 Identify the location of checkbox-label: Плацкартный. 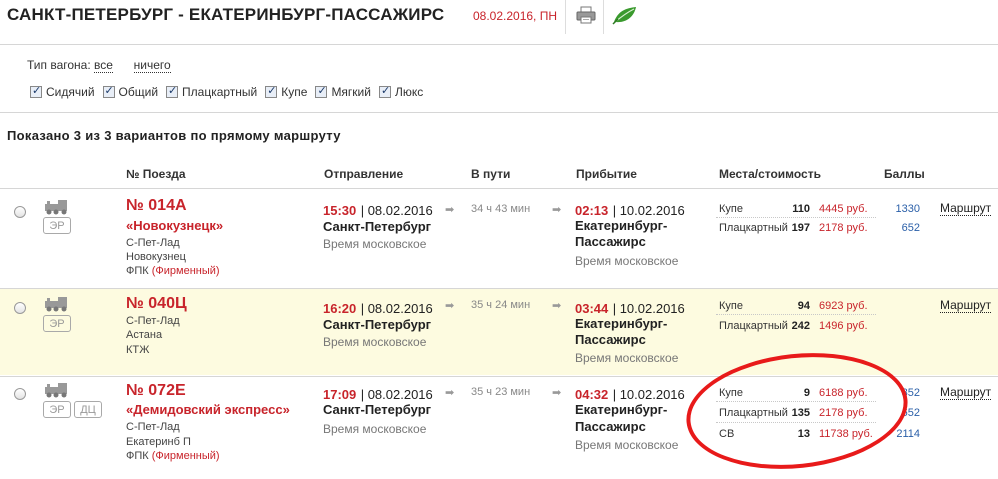
(220, 92).